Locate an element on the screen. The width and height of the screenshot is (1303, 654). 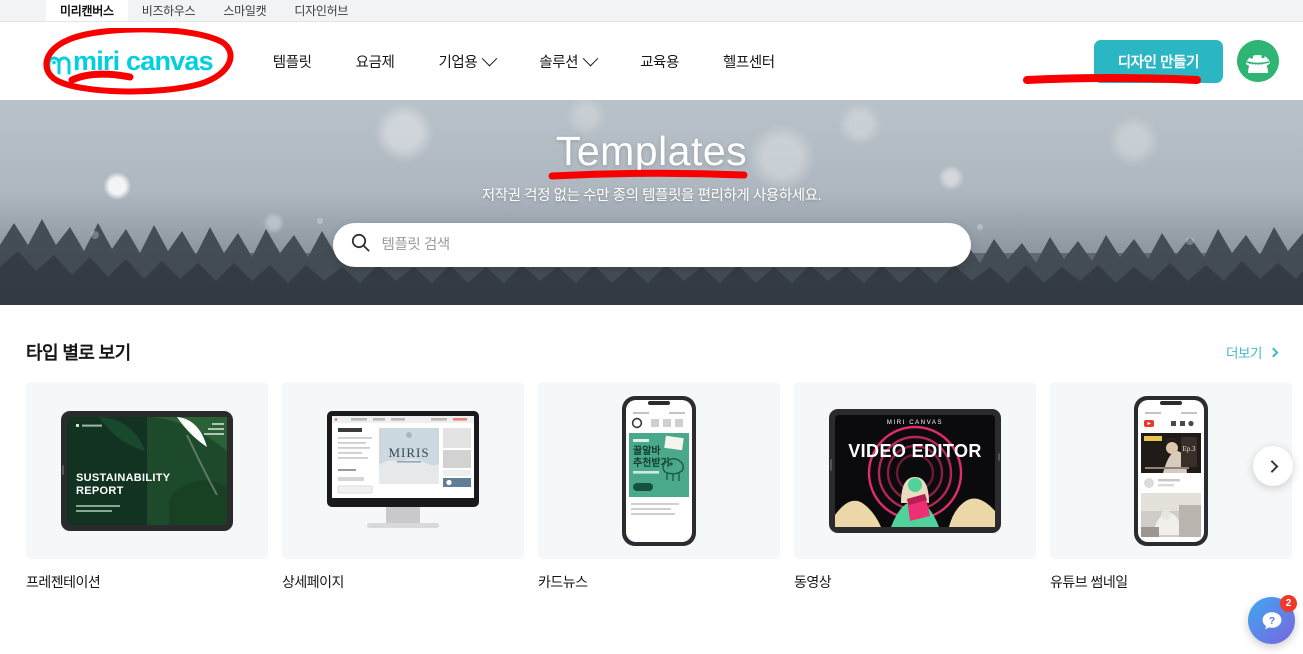
card-thumbnail: SUSTAINABILITY REPORT is located at coordinates (147, 470).